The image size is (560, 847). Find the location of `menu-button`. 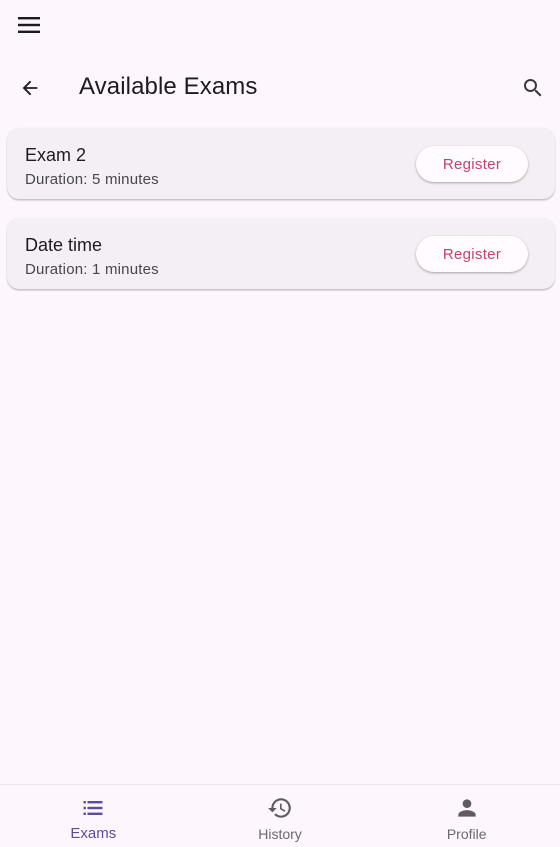

menu-button is located at coordinates (29, 25).